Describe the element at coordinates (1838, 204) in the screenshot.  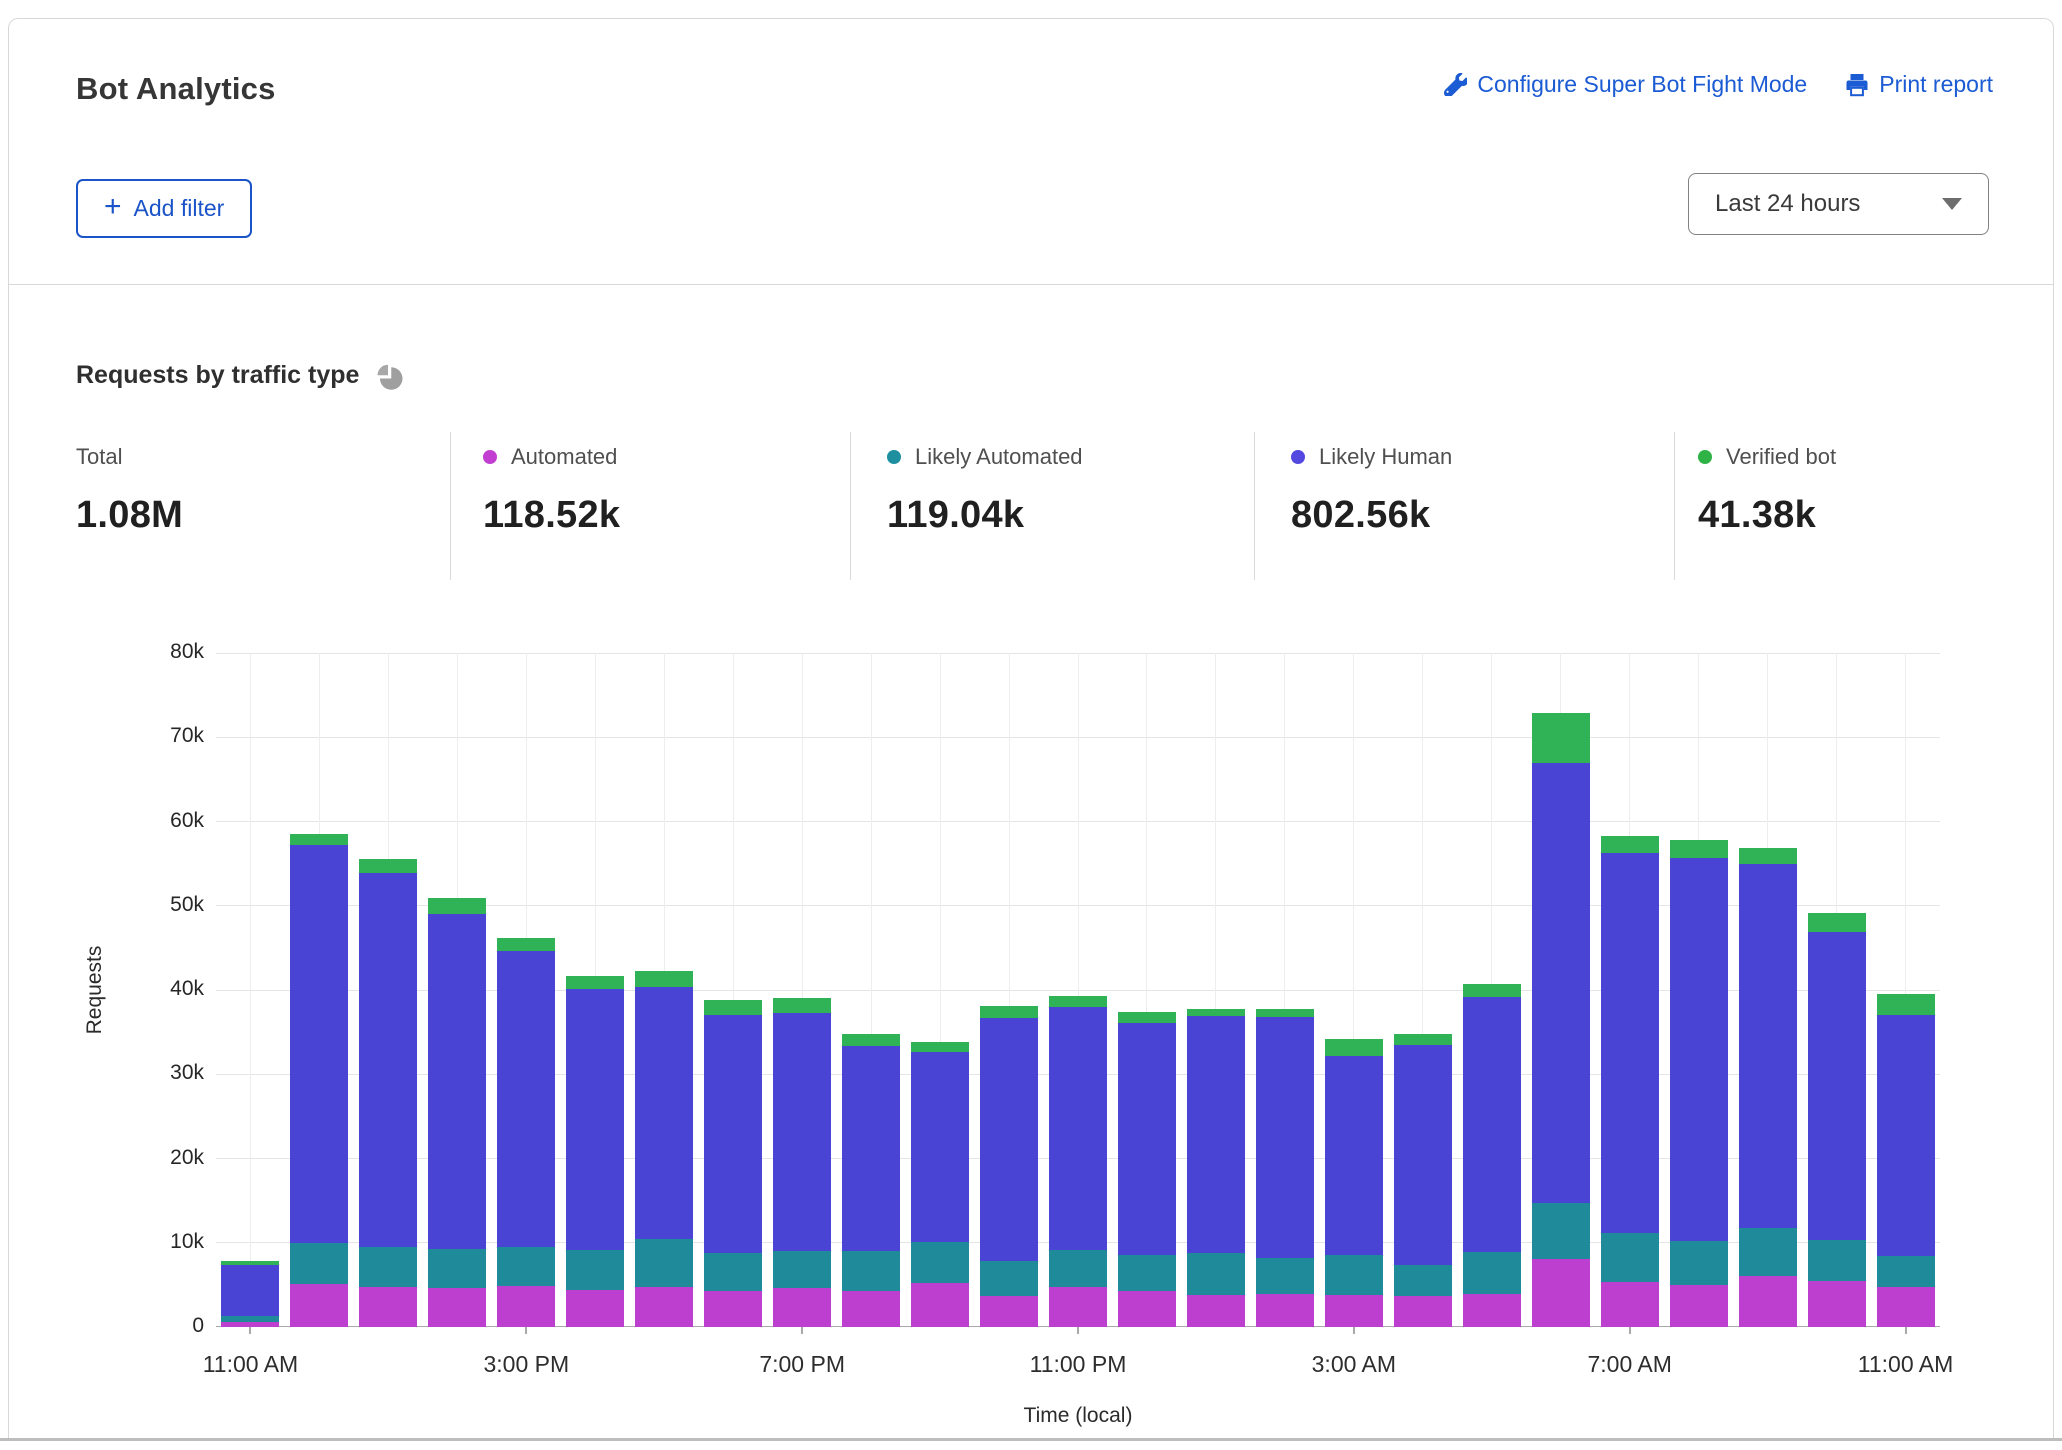
I see `time-range-select: Last 24 hours` at that location.